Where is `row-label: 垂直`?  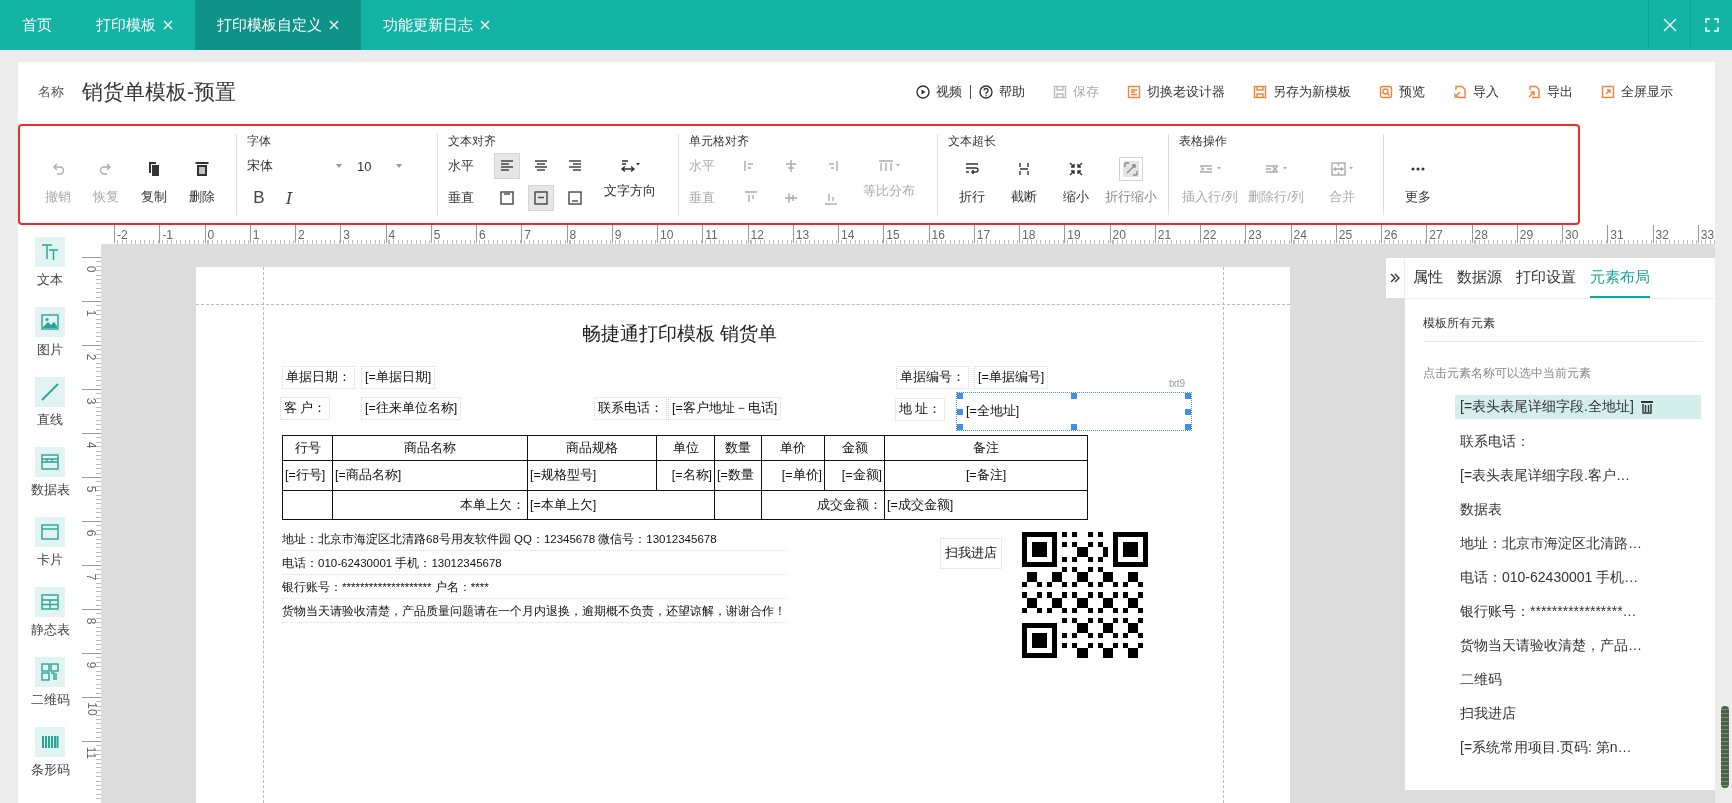
row-label: 垂直 is located at coordinates (461, 198).